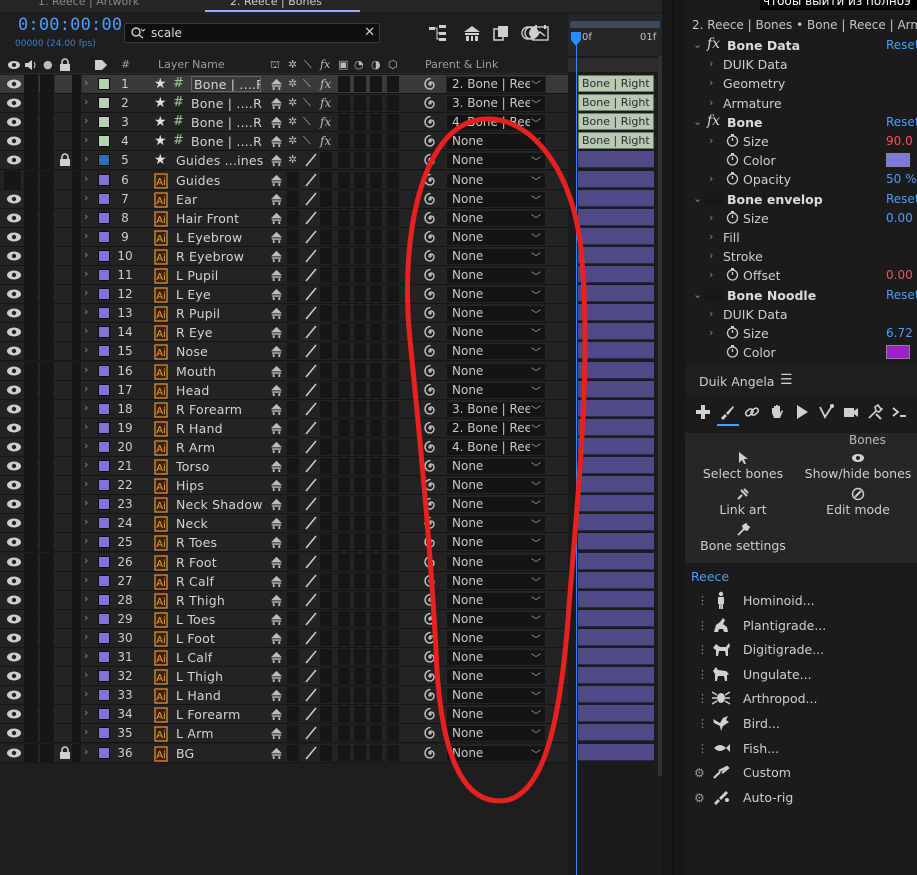 The image size is (917, 875). What do you see at coordinates (802, 412) in the screenshot?
I see `play-icon` at bounding box center [802, 412].